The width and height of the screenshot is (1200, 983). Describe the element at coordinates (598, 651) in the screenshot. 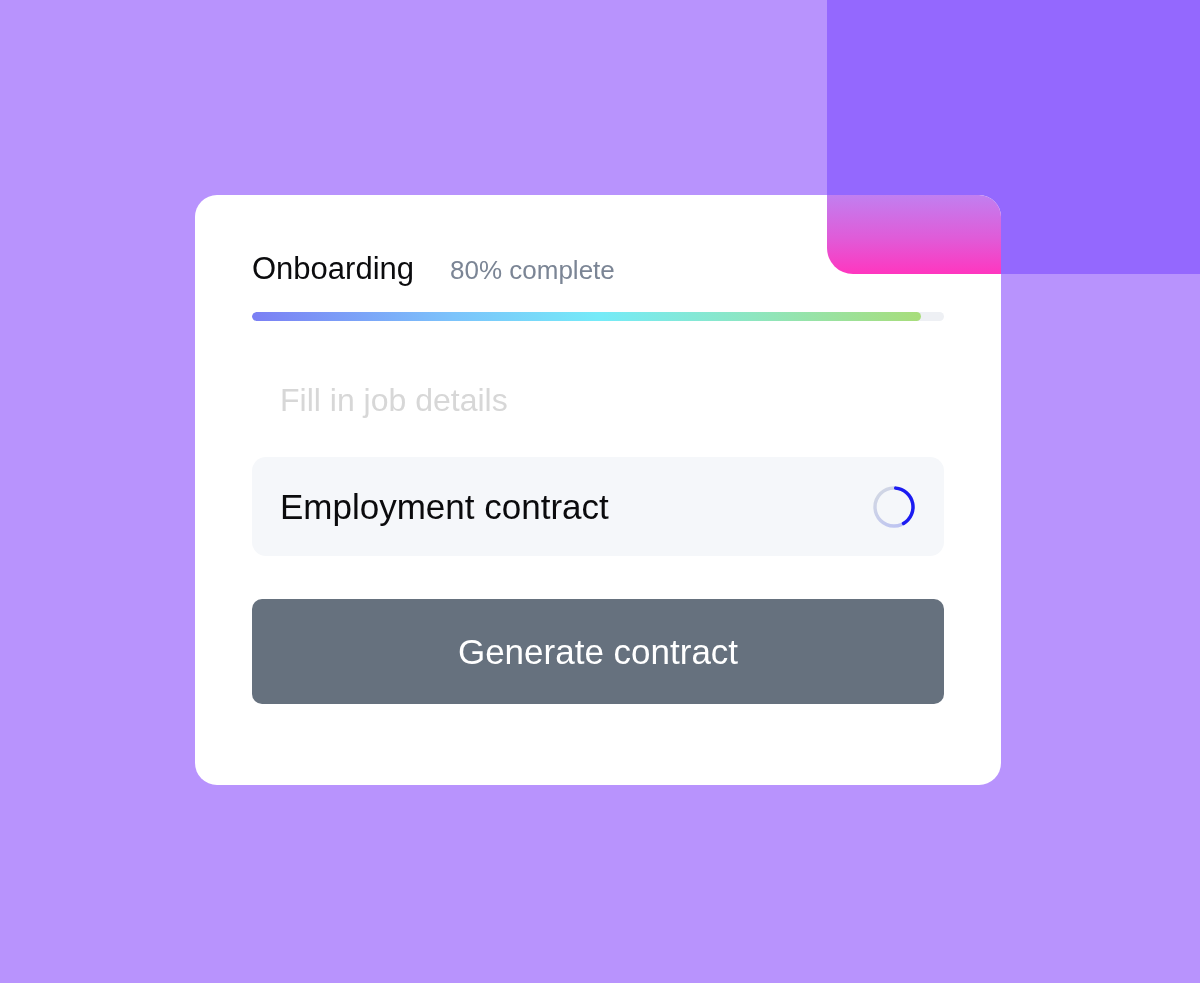

I see `generate-button: Generate contract` at that location.